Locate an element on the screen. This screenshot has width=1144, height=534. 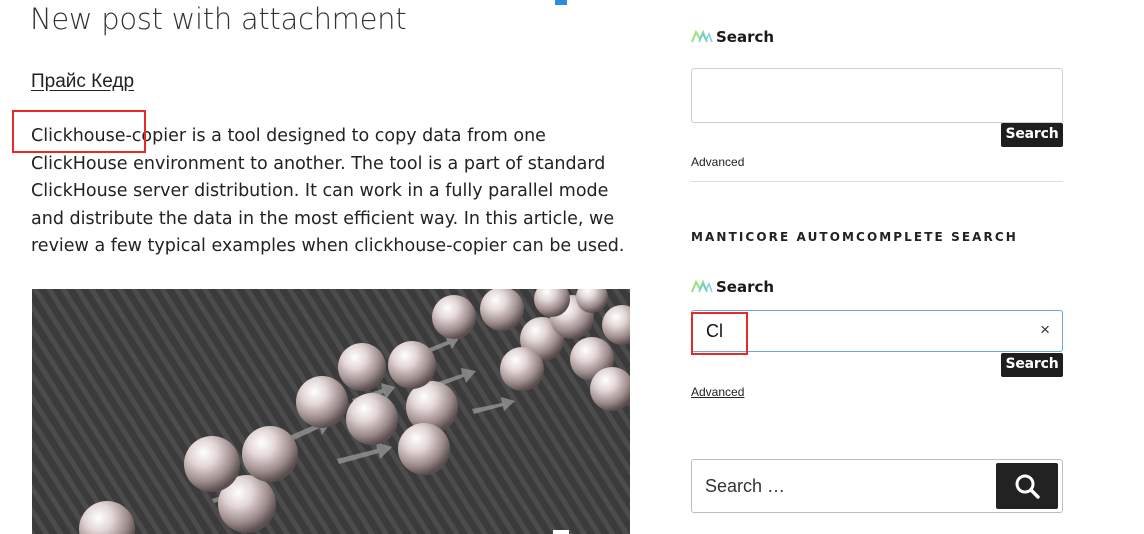
post-title: New post with attachment is located at coordinates (218, 19).